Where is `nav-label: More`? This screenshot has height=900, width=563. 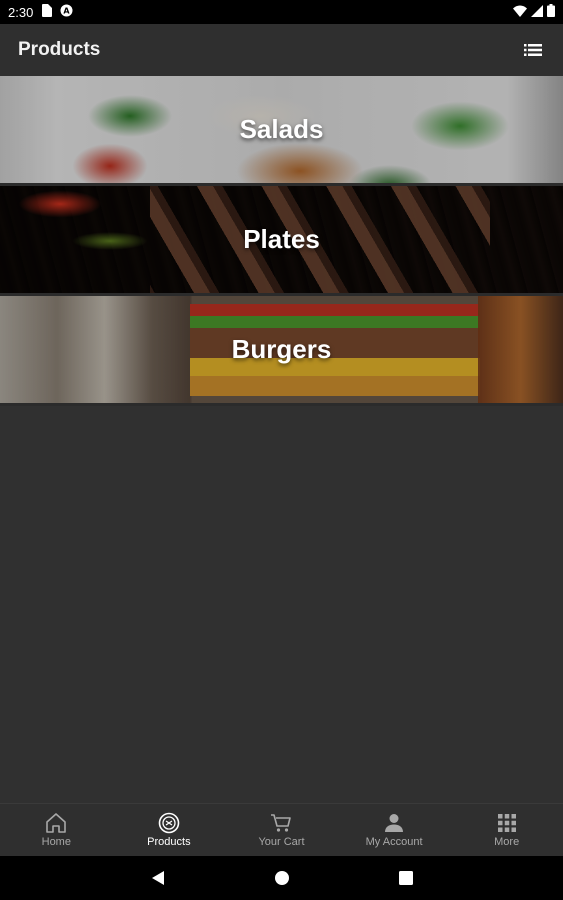 nav-label: More is located at coordinates (507, 842).